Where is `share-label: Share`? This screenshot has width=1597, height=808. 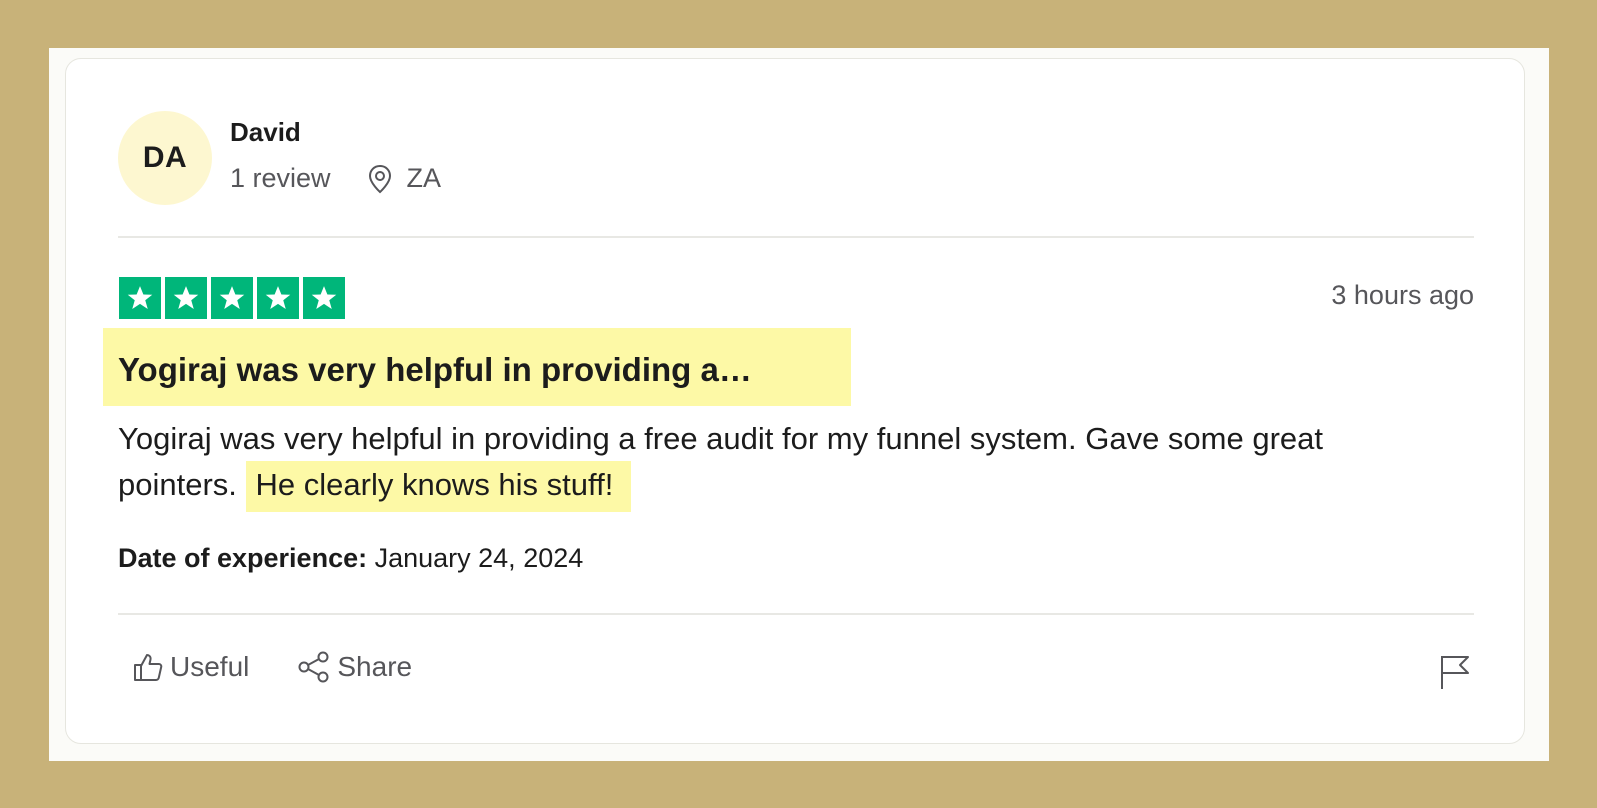
share-label: Share is located at coordinates (375, 666).